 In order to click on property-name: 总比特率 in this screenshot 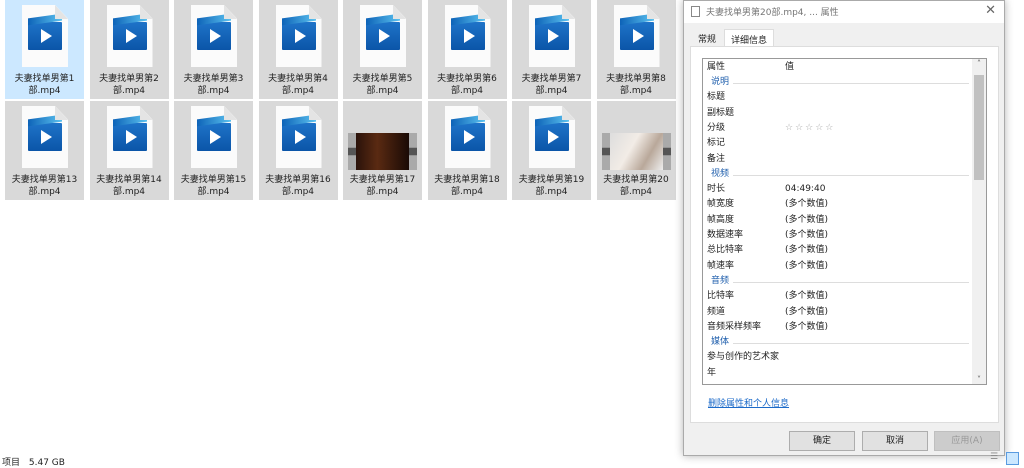, I will do `click(725, 250)`.